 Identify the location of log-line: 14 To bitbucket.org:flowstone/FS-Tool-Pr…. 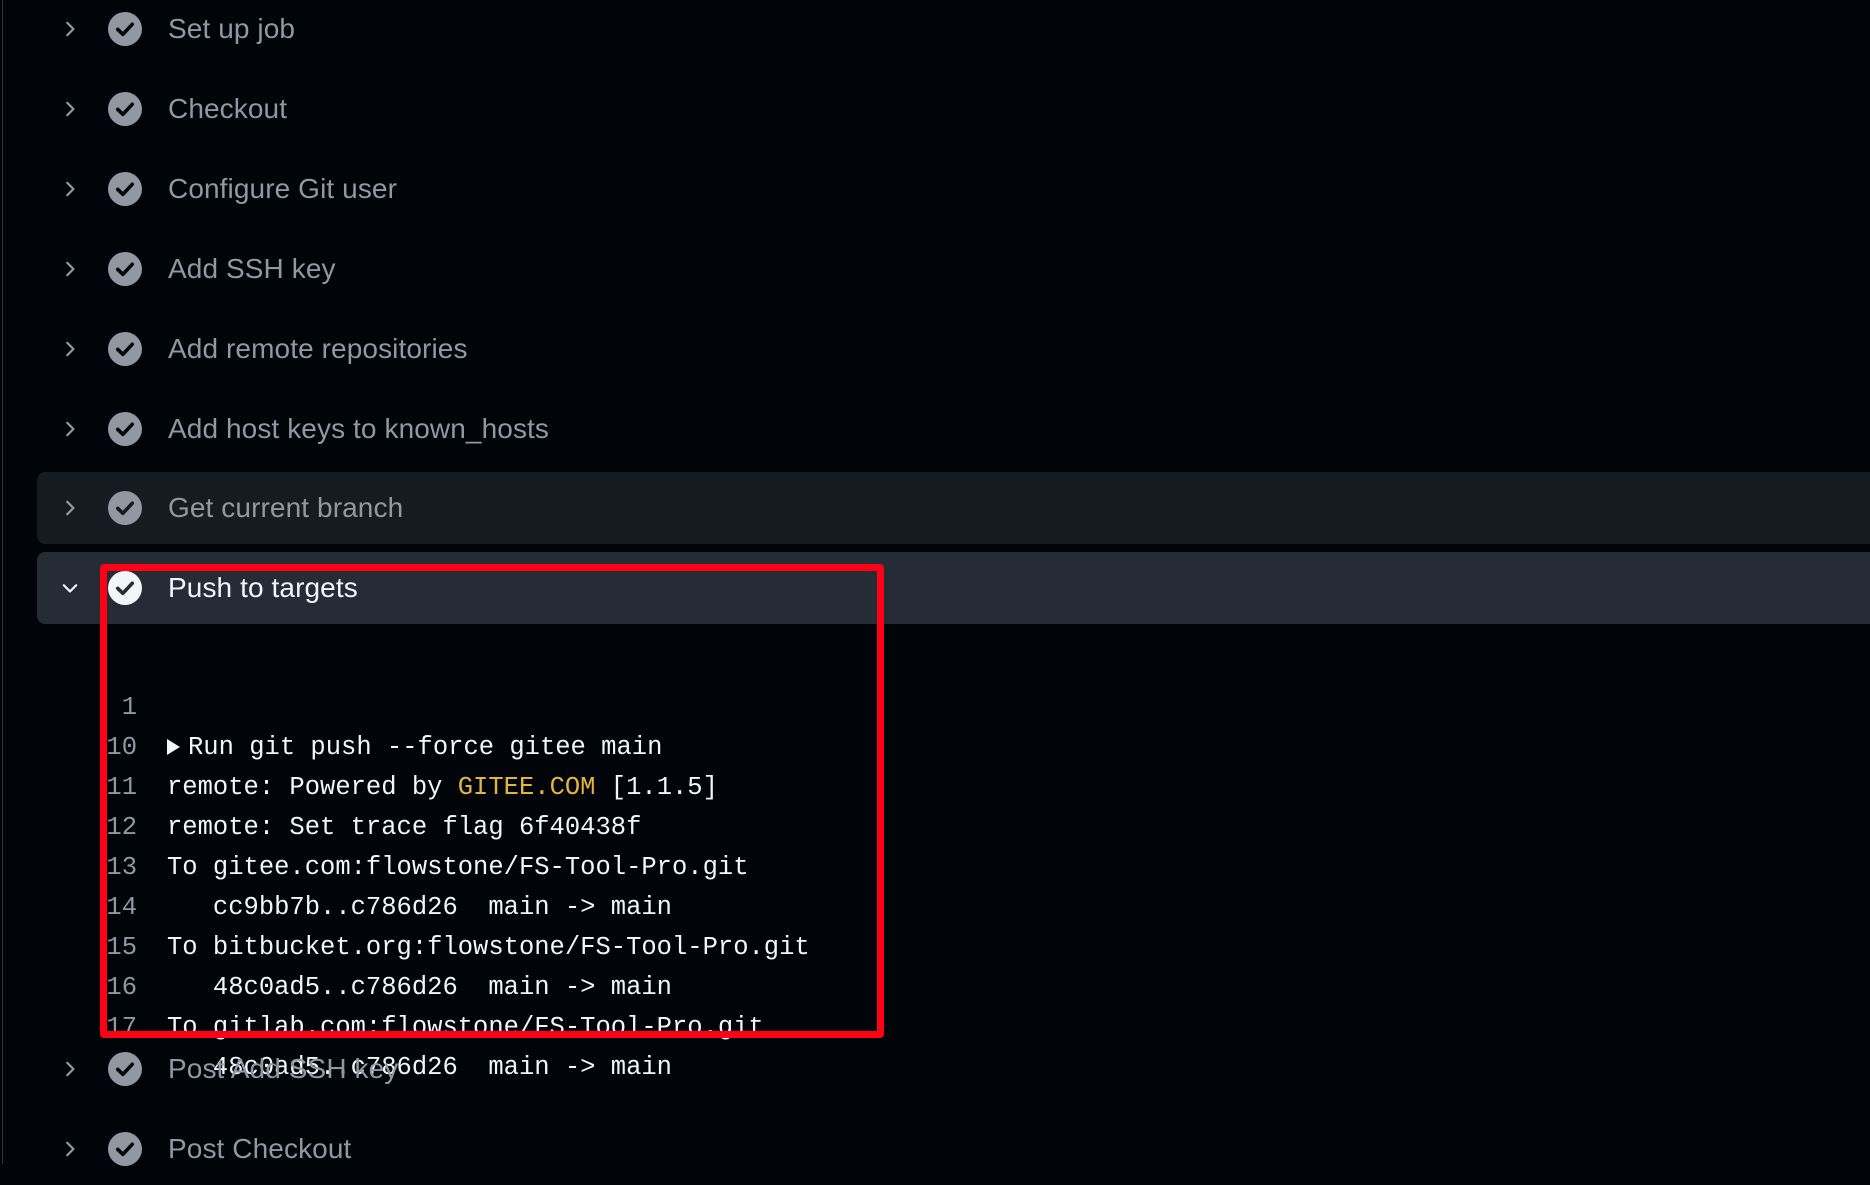
(603, 905).